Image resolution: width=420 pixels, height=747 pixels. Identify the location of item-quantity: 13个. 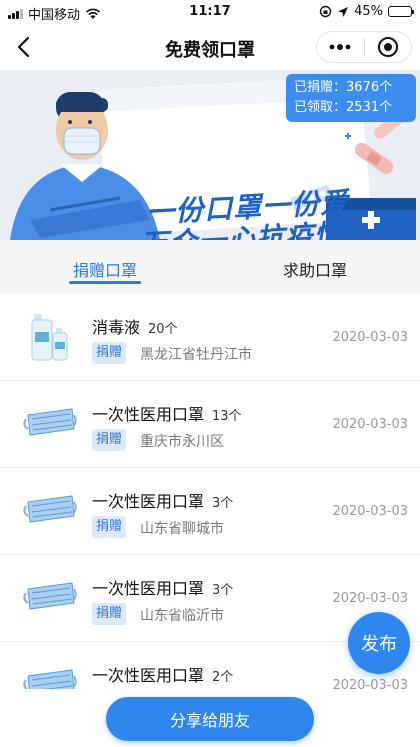
(227, 416).